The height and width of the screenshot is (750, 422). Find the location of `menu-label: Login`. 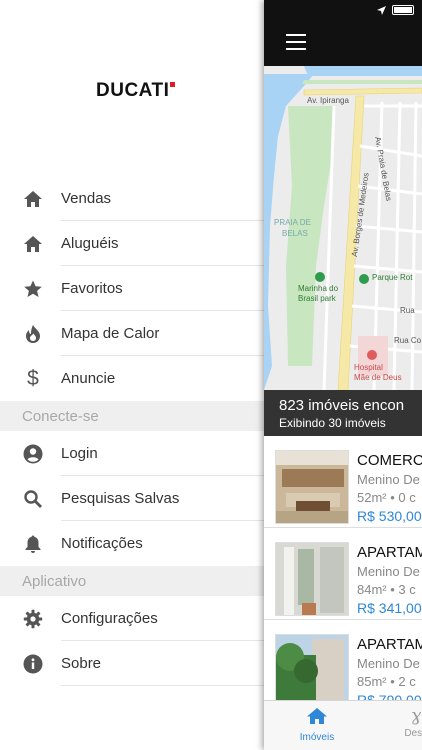

menu-label: Login is located at coordinates (79, 453).